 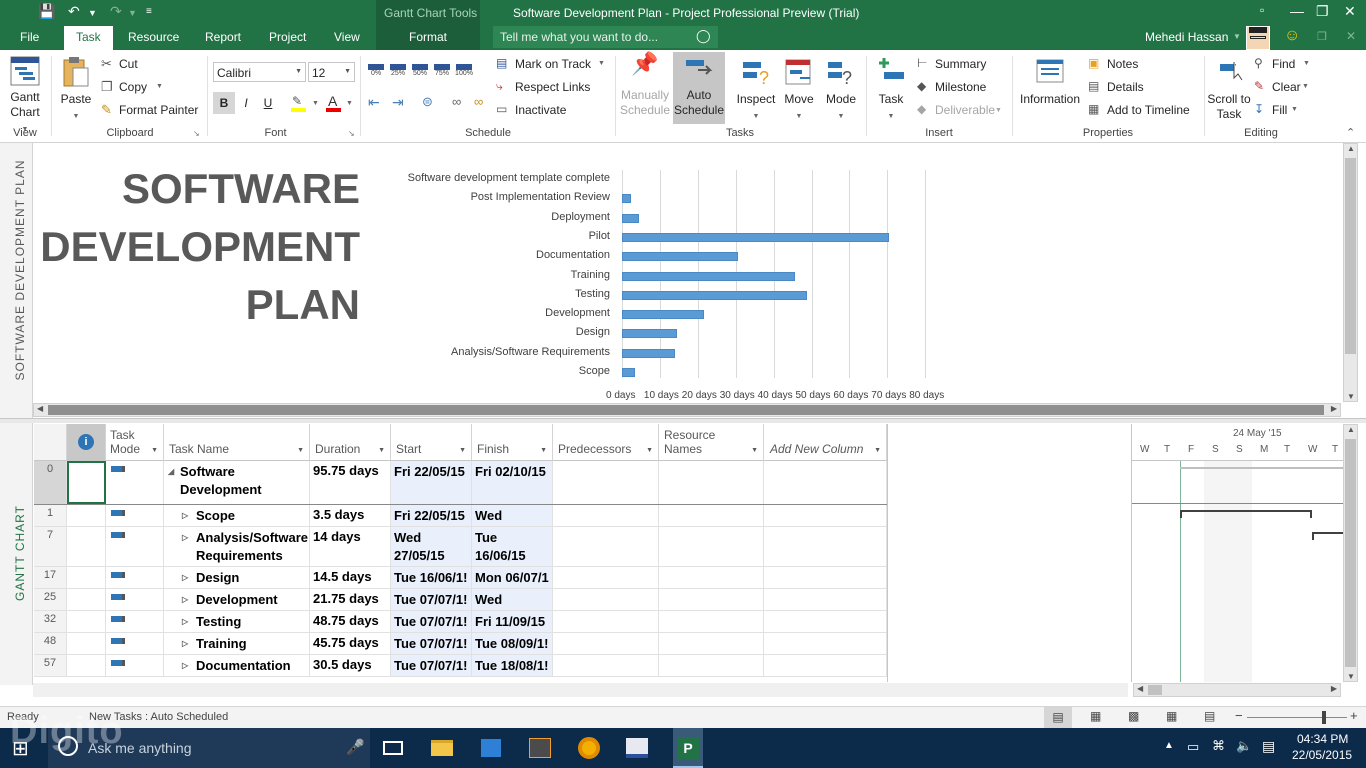 I want to click on user-name: Mehedi Hassan, so click(x=1186, y=37).